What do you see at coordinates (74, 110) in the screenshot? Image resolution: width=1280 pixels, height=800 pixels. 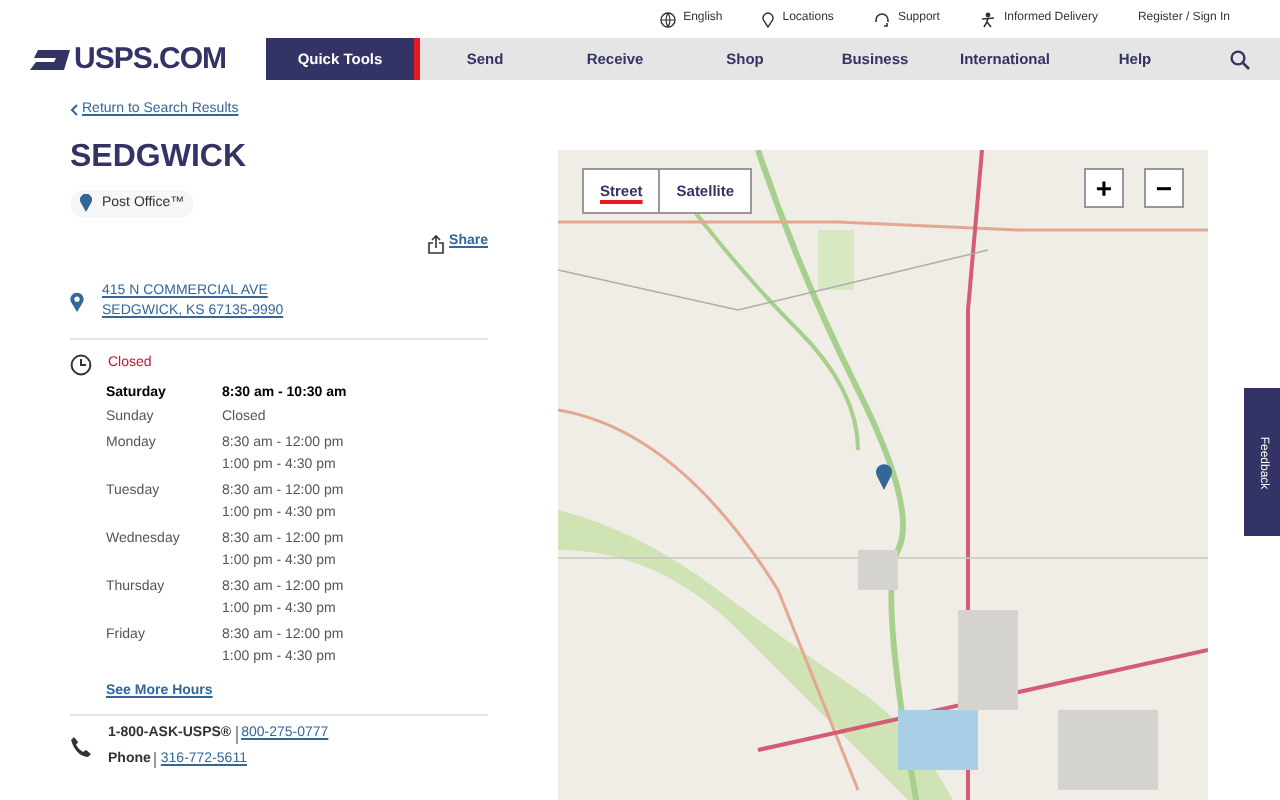 I see `chevron-left-icon` at bounding box center [74, 110].